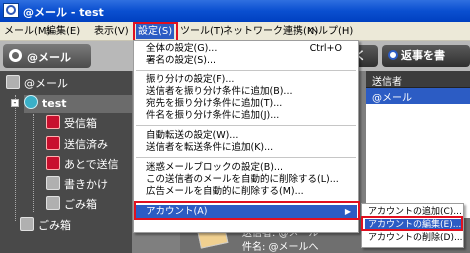 This screenshot has height=253, width=470. Describe the element at coordinates (392, 98) in the screenshot. I see `message-sender: @メール` at that location.